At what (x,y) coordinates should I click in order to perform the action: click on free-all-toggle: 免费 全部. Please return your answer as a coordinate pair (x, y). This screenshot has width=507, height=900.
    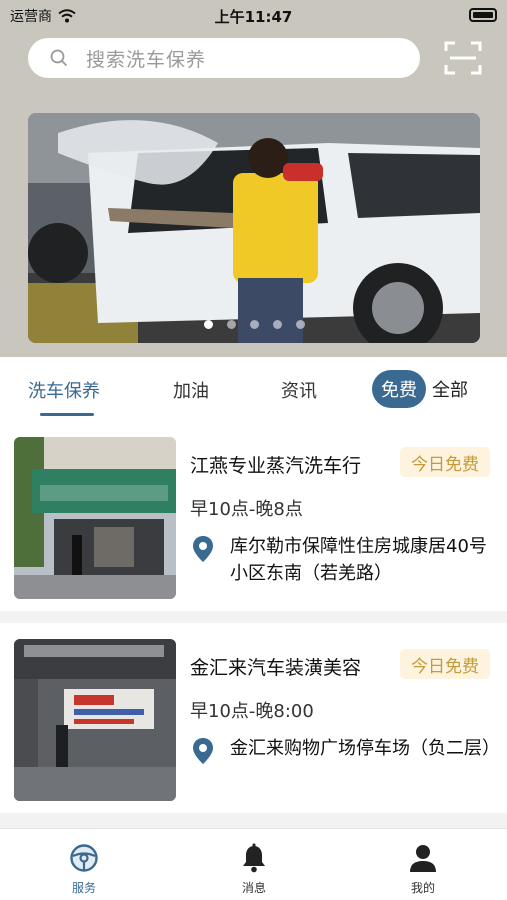
    Looking at the image, I should click on (428, 389).